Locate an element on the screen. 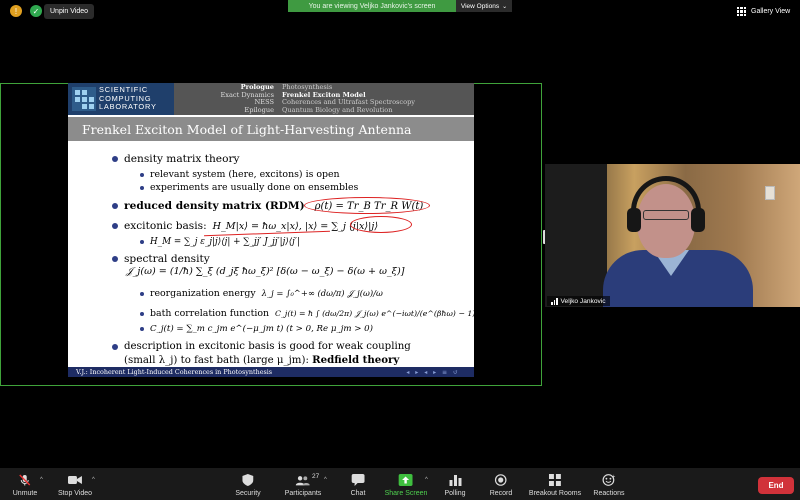  sub-bullet: H_M = ∑_j ε_j|j⟩⟨j| + ∑_jj′ J_jj′|j⟩⟨j′| is located at coordinates (220, 242).